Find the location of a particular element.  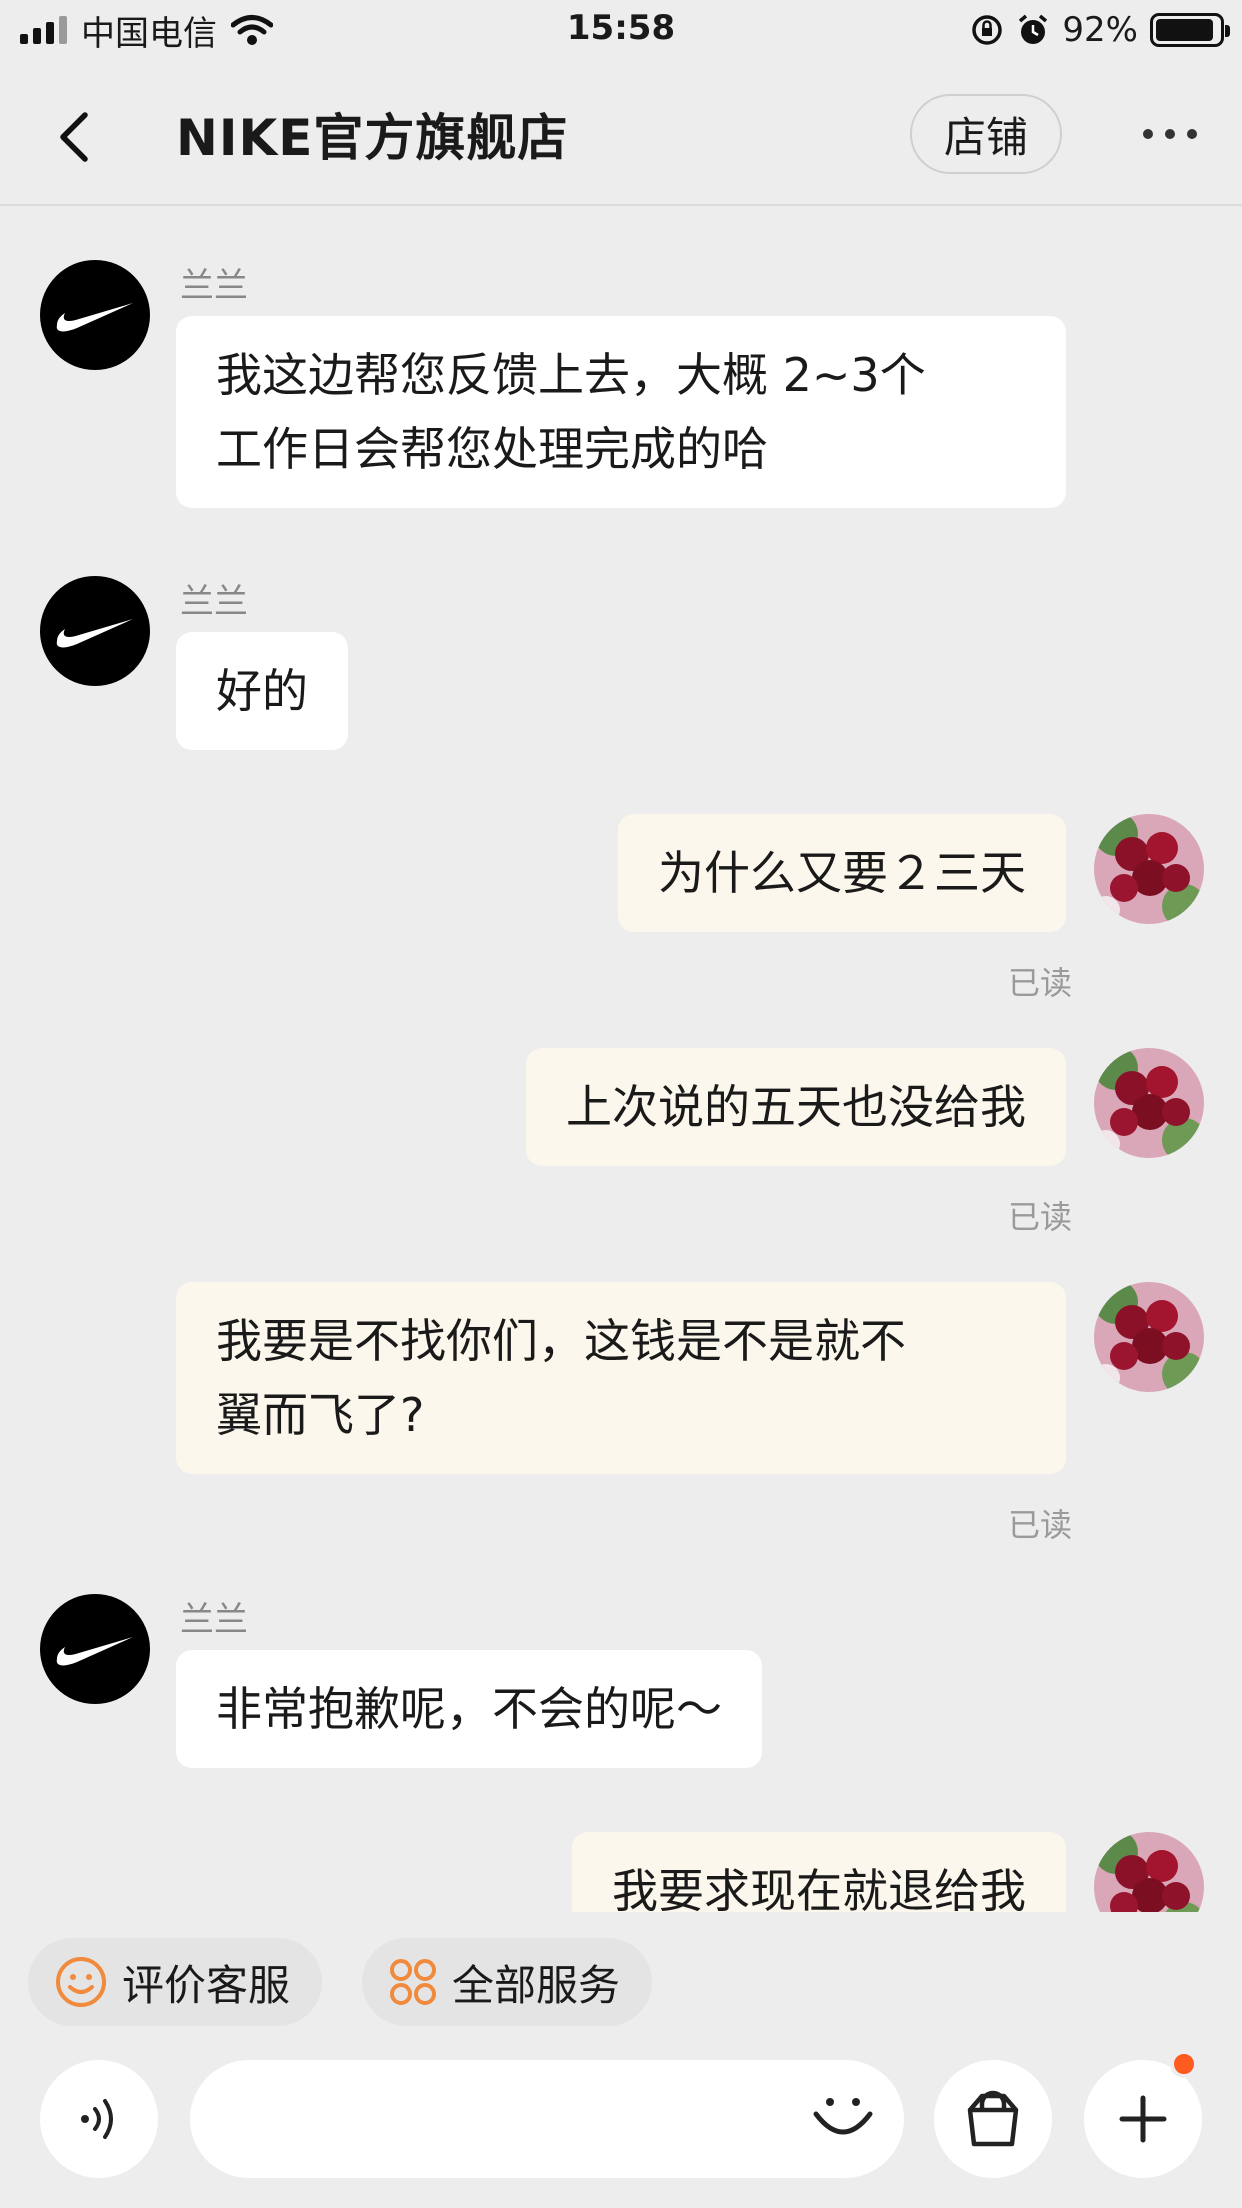

message-bubble: 我这边帮您反馈上去，大概 2~3个 工作日会帮您处理完成的哈 is located at coordinates (621, 412).